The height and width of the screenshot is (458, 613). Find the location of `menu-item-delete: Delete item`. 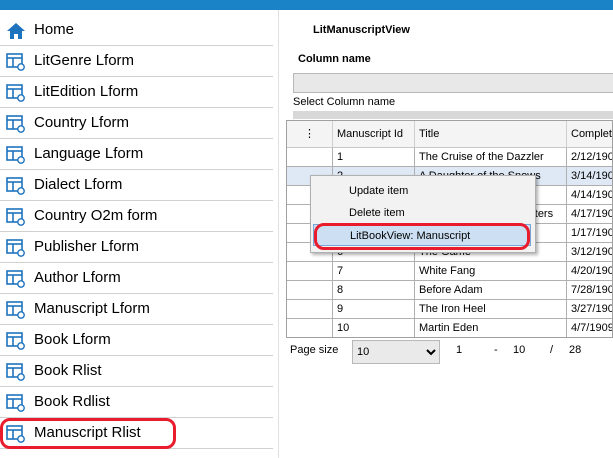

menu-item-delete: Delete item is located at coordinates (422, 213).